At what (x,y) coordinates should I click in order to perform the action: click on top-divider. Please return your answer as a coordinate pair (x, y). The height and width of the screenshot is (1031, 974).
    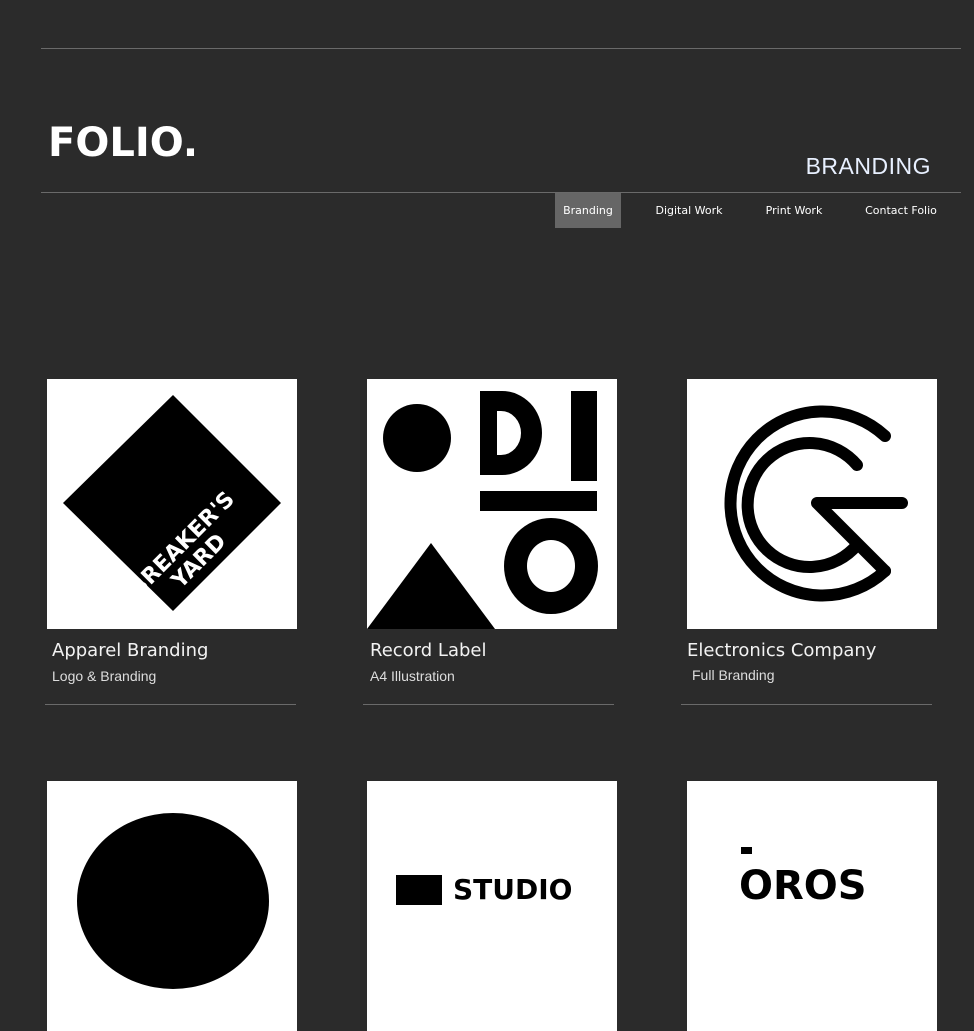
    Looking at the image, I should click on (501, 48).